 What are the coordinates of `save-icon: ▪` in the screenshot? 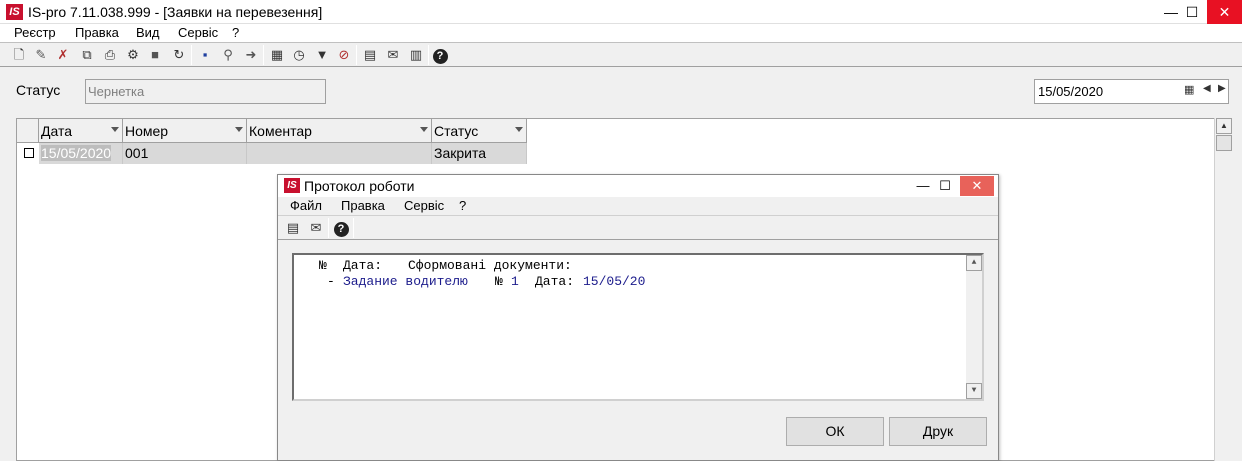 It's located at (205, 55).